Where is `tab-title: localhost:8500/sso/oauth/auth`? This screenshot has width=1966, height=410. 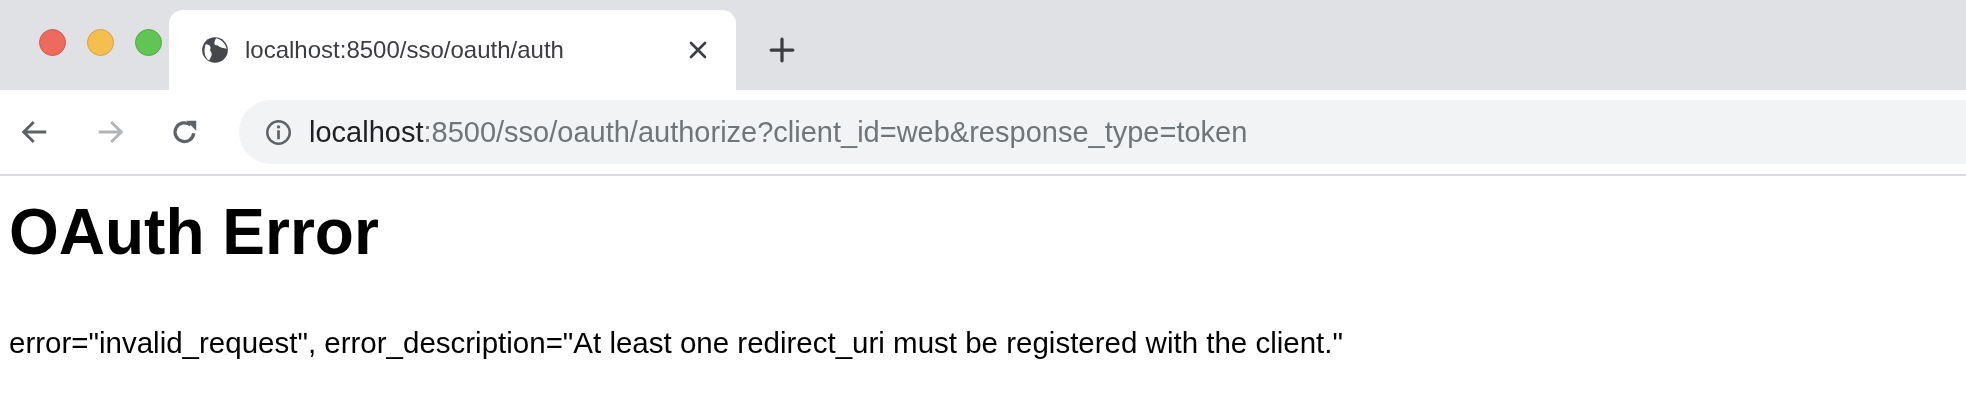
tab-title: localhost:8500/sso/oauth/auth is located at coordinates (405, 50).